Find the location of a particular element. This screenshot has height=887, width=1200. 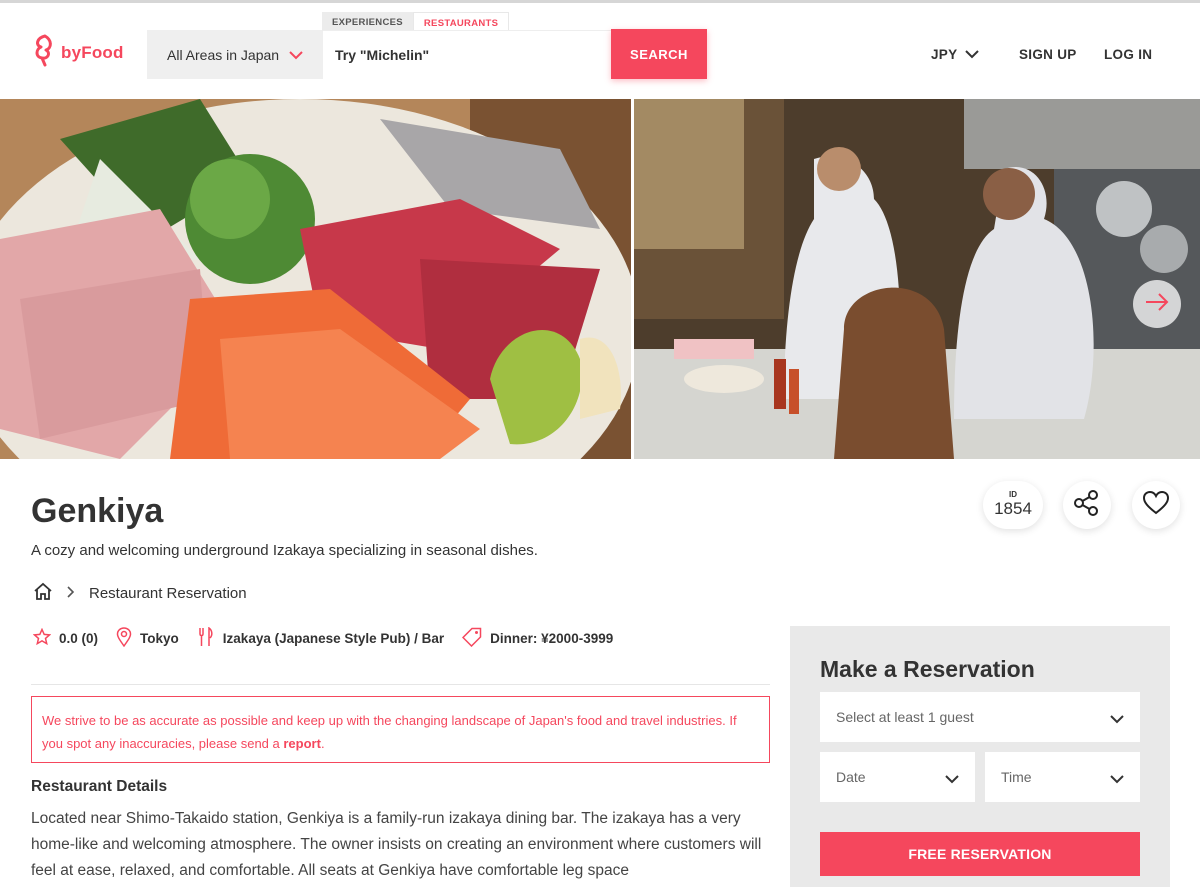

date-select: Date is located at coordinates (897, 777).